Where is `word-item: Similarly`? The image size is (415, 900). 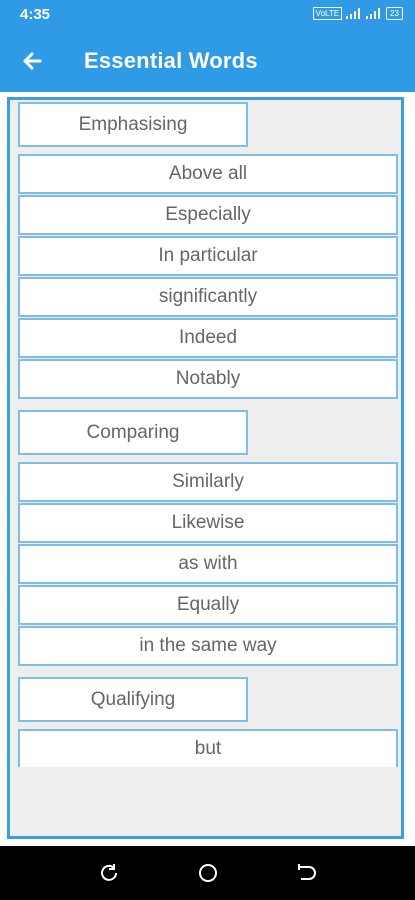 word-item: Similarly is located at coordinates (208, 482).